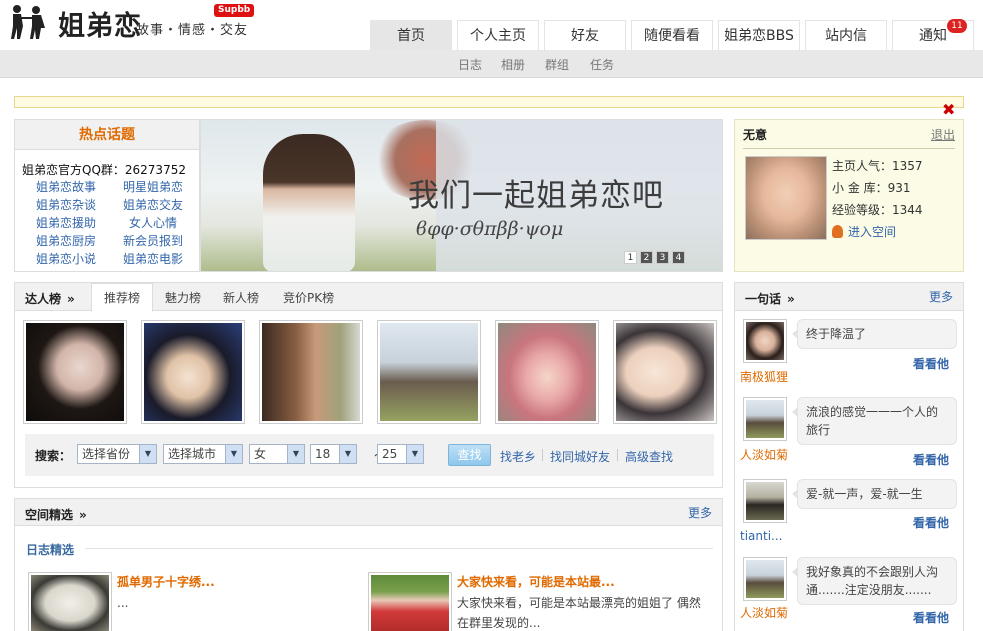 The image size is (983, 631). What do you see at coordinates (557, 64) in the screenshot?
I see `subnav-groups: 群组` at bounding box center [557, 64].